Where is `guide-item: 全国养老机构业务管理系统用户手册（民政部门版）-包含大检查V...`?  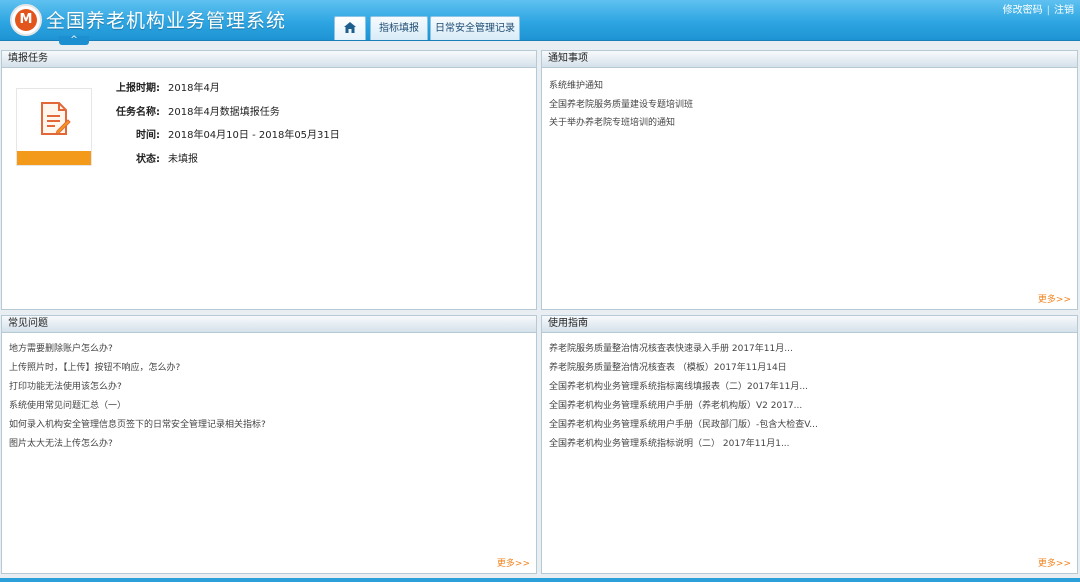
guide-item: 全国养老机构业务管理系统用户手册（民政部门版）-包含大检查V... is located at coordinates (683, 428).